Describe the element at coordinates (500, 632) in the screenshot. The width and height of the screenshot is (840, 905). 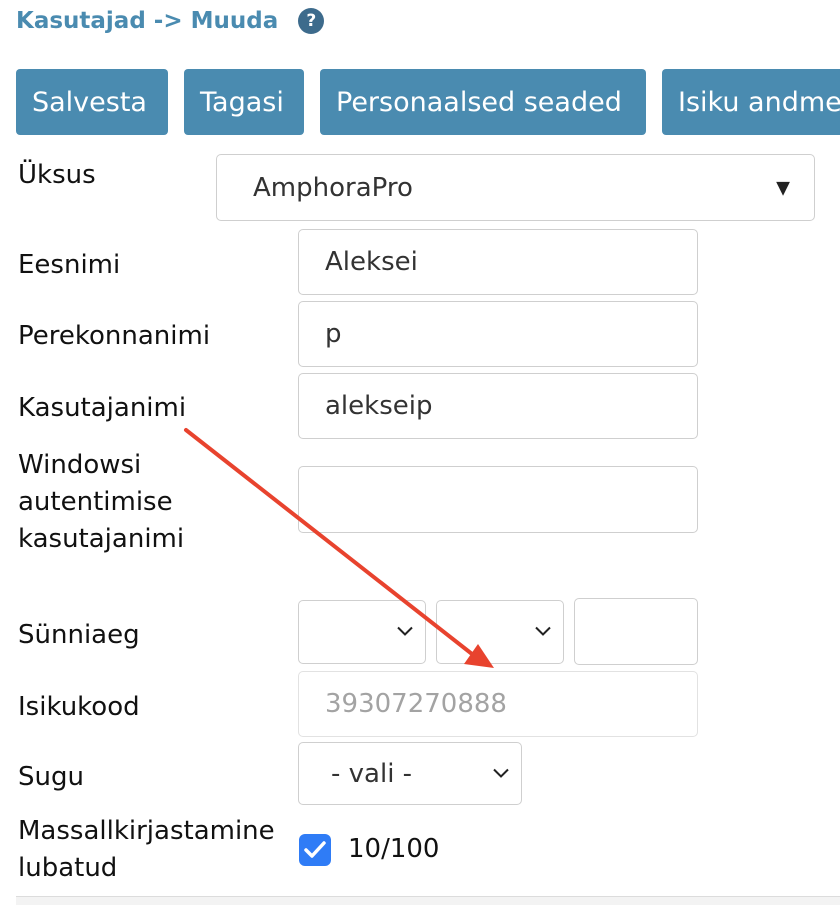
I see `birth-month-select` at that location.